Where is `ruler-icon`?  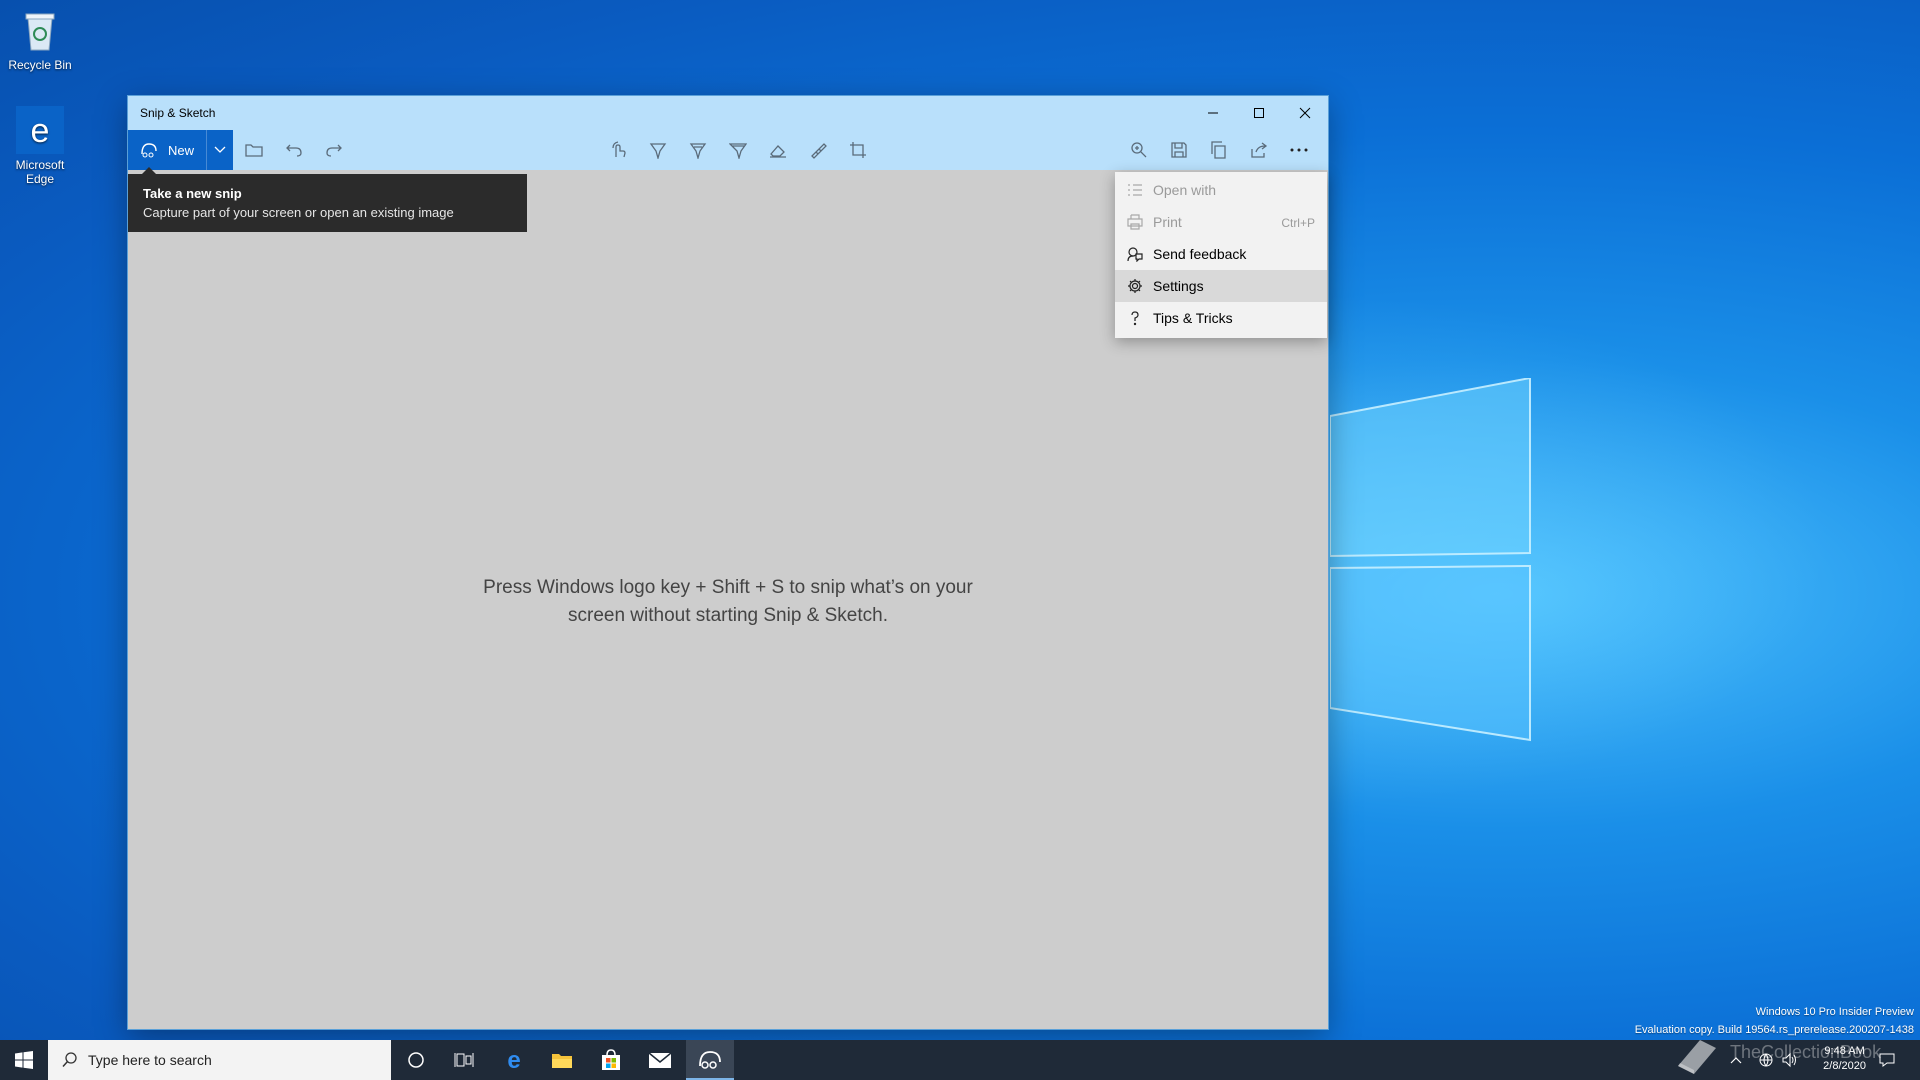
ruler-icon is located at coordinates (819, 151).